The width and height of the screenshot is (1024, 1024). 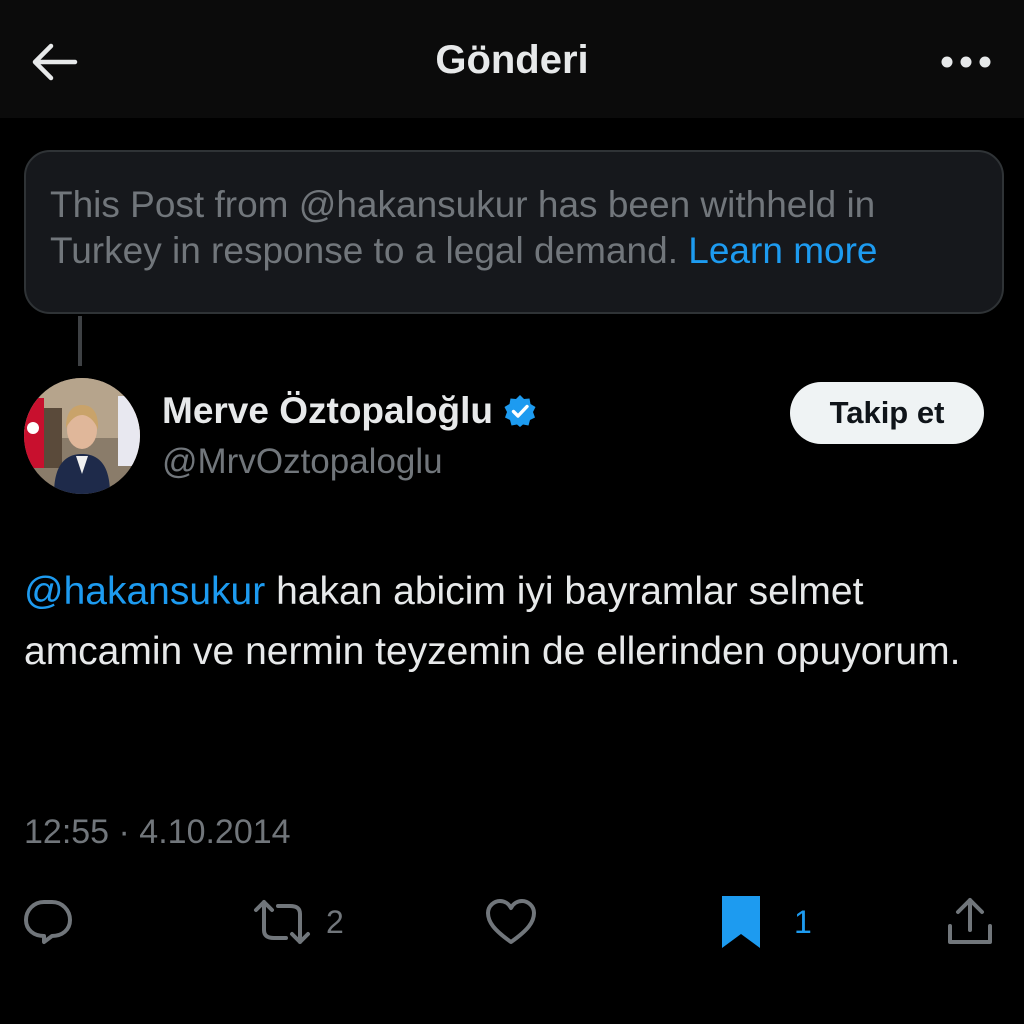 I want to click on repost-button: 2, so click(x=298, y=922).